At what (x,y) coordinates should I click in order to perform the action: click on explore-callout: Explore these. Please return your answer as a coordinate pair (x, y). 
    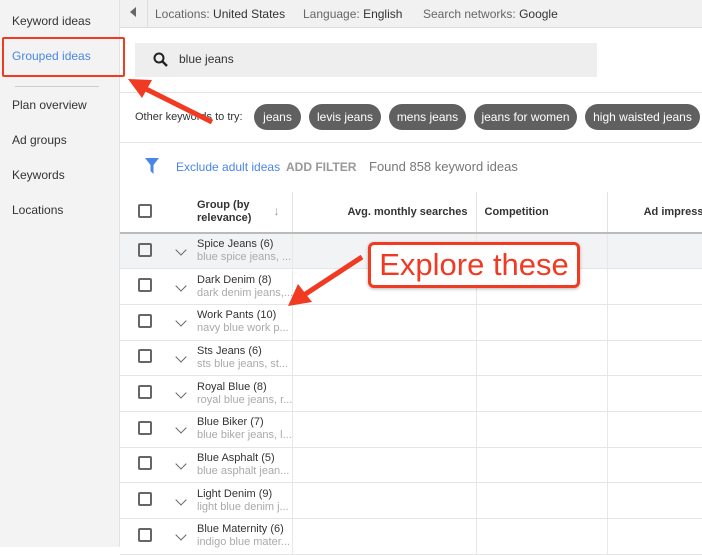
    Looking at the image, I should click on (474, 265).